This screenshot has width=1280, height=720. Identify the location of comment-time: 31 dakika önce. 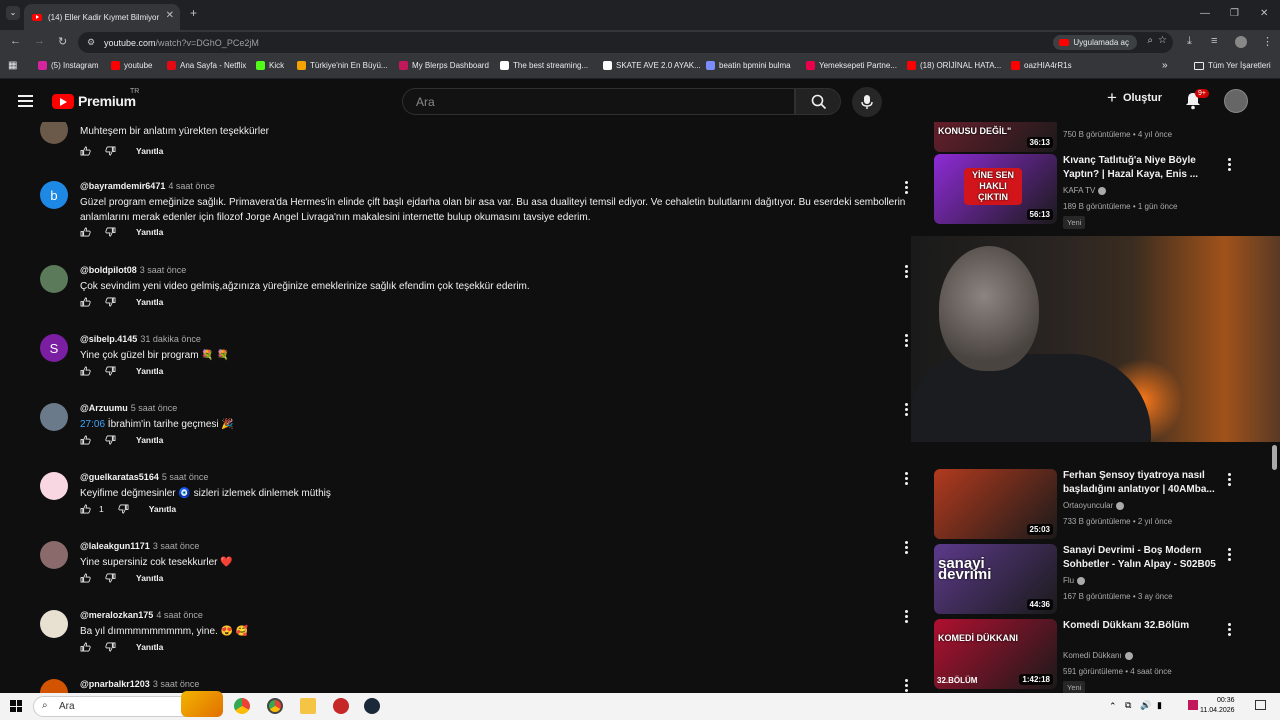
(170, 339).